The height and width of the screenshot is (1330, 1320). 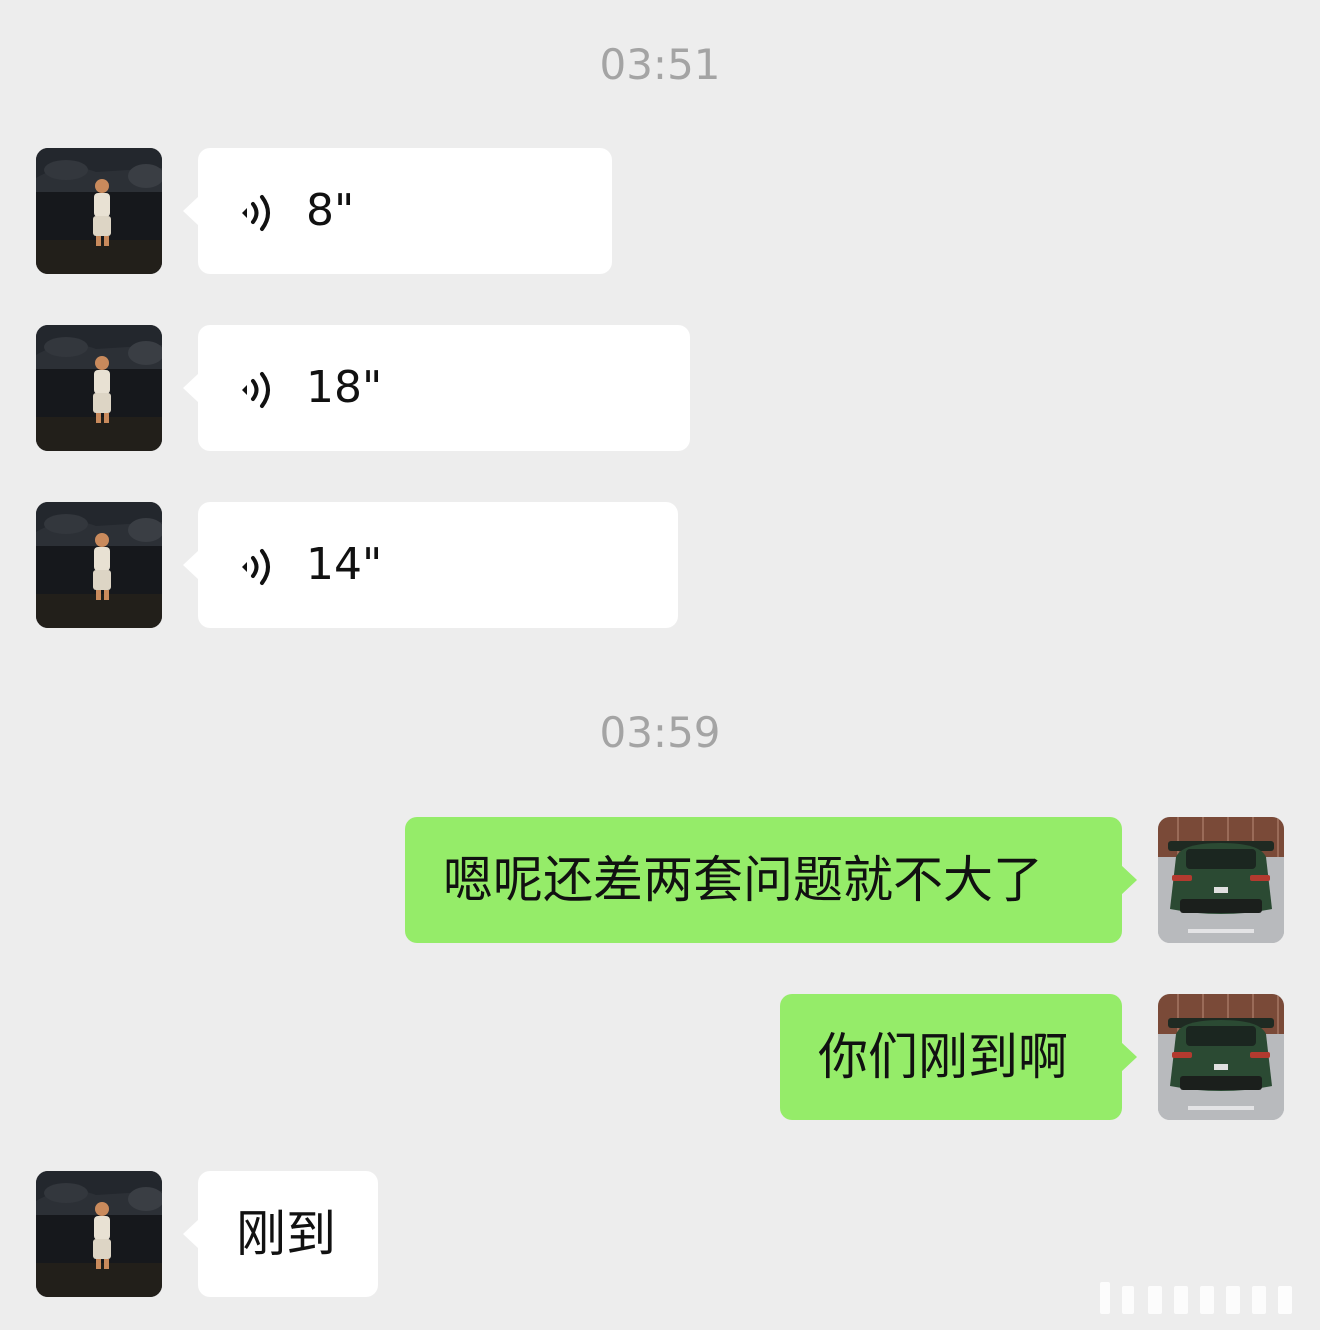 I want to click on voice-duration: 8", so click(x=330, y=210).